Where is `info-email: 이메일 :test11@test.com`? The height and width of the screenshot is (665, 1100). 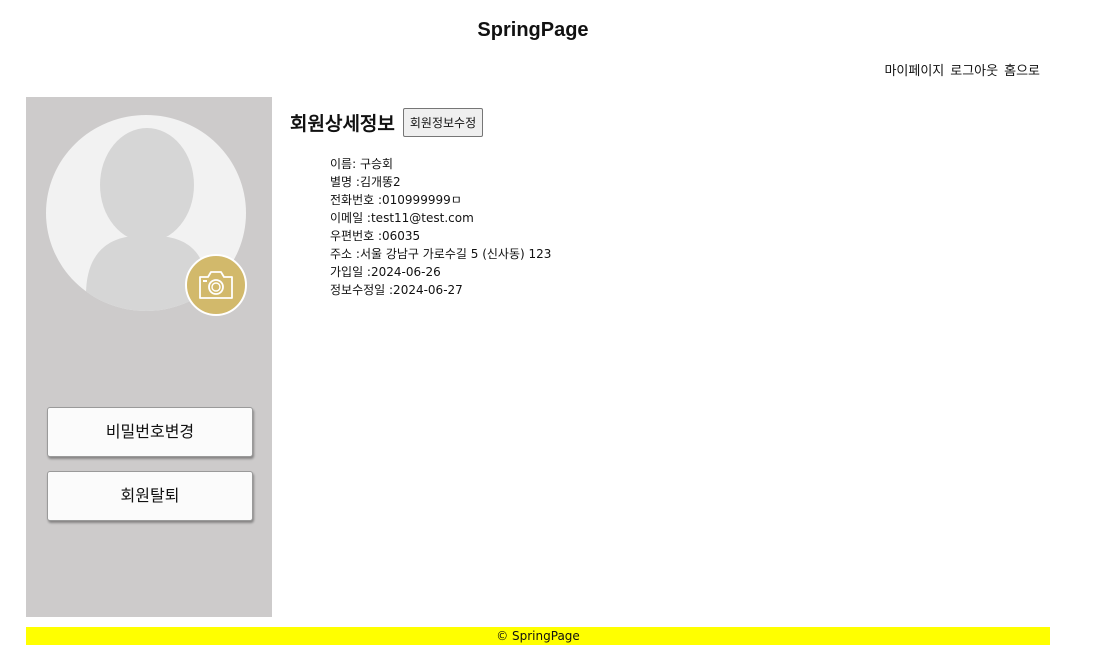
info-email: 이메일 :test11@test.com is located at coordinates (402, 218).